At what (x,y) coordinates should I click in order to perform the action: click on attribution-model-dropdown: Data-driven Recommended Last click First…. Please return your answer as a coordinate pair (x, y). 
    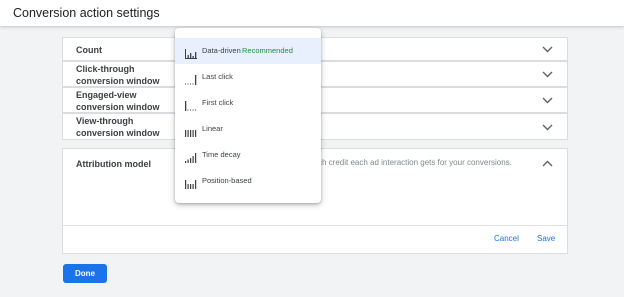
    Looking at the image, I should click on (248, 115).